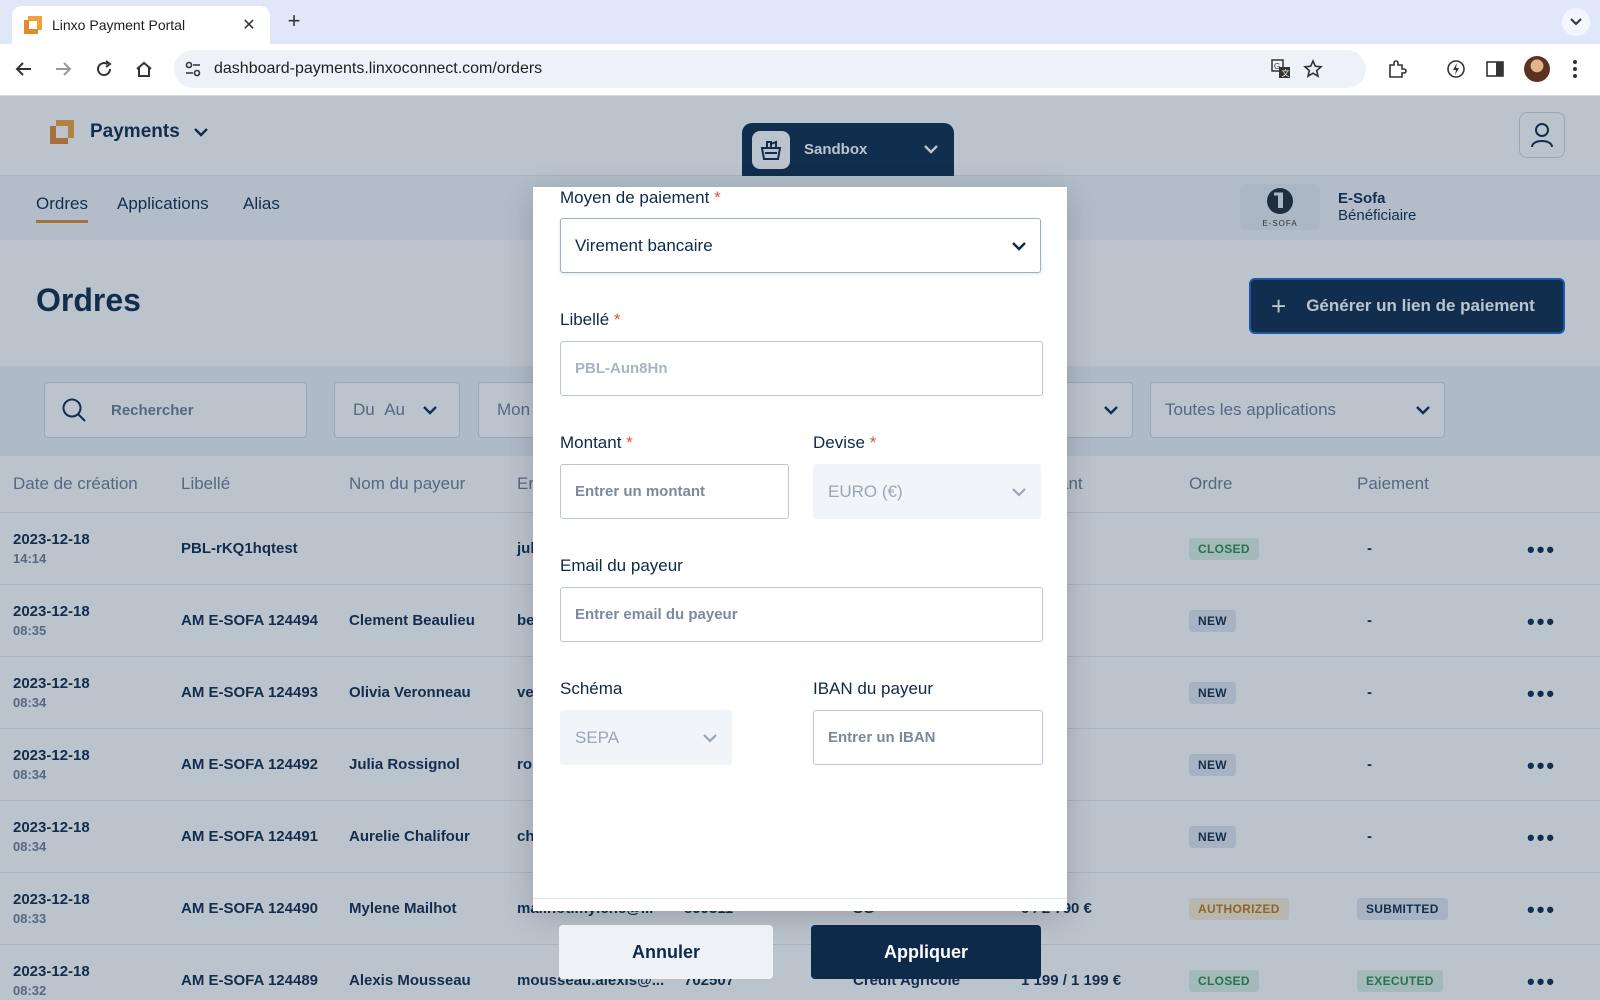  What do you see at coordinates (596, 442) in the screenshot?
I see `amount-field-label: Montant *` at bounding box center [596, 442].